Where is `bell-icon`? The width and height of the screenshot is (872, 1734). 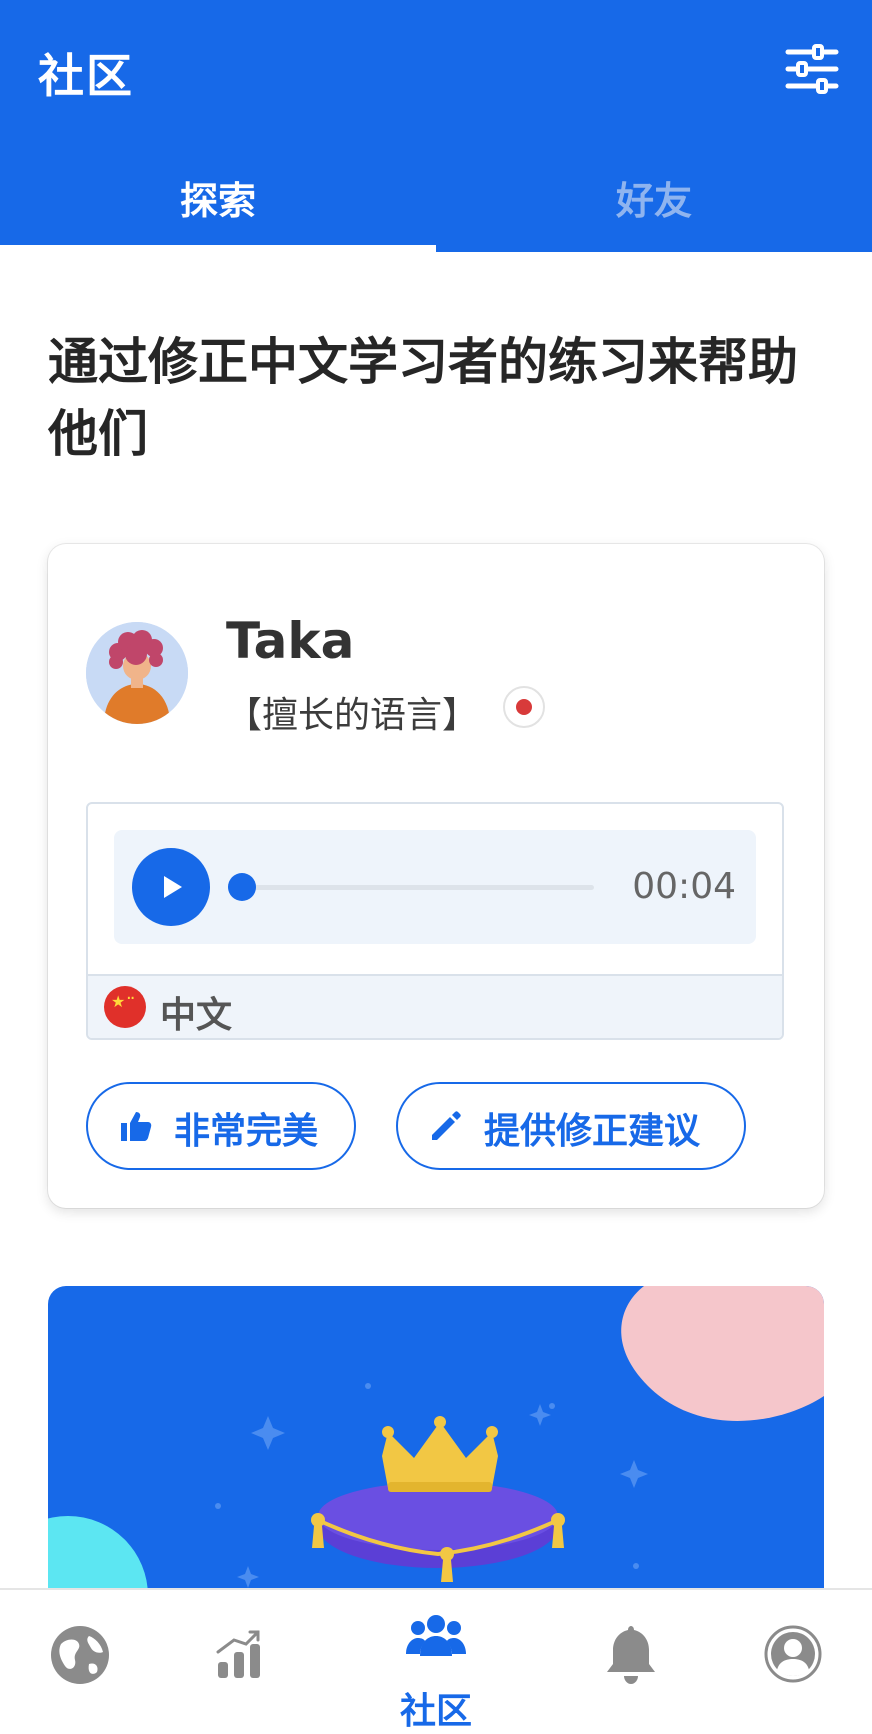
bell-icon is located at coordinates (631, 1655).